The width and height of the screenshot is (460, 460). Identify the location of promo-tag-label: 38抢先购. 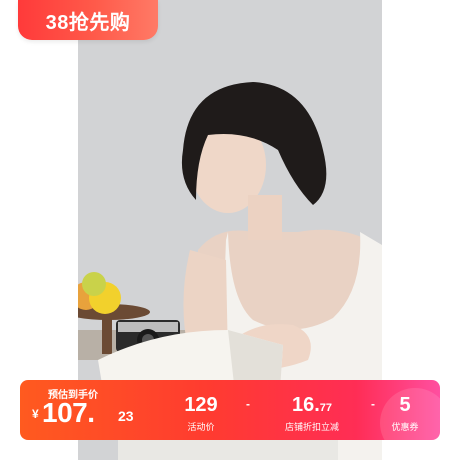
(88, 22).